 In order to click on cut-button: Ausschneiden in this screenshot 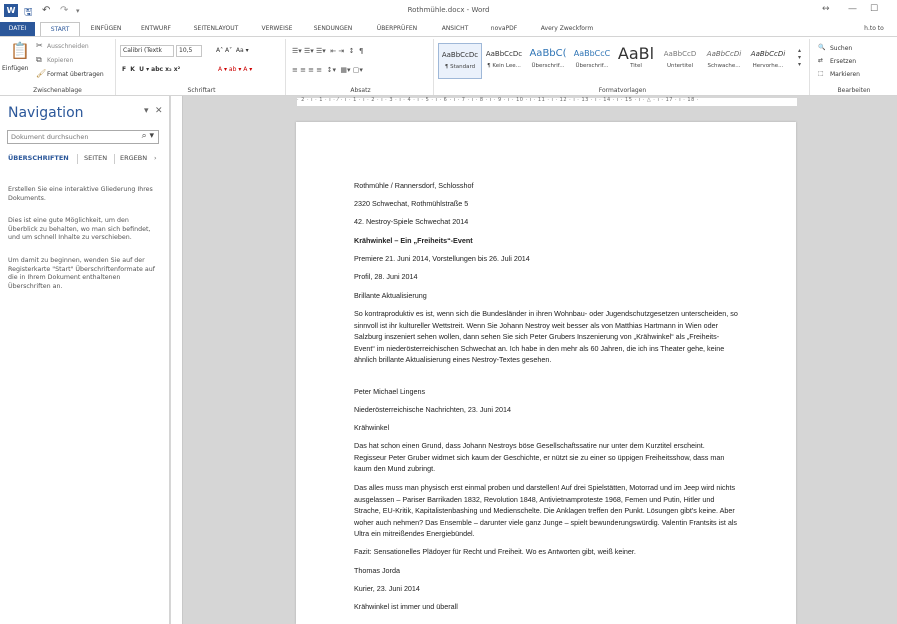, I will do `click(68, 46)`.